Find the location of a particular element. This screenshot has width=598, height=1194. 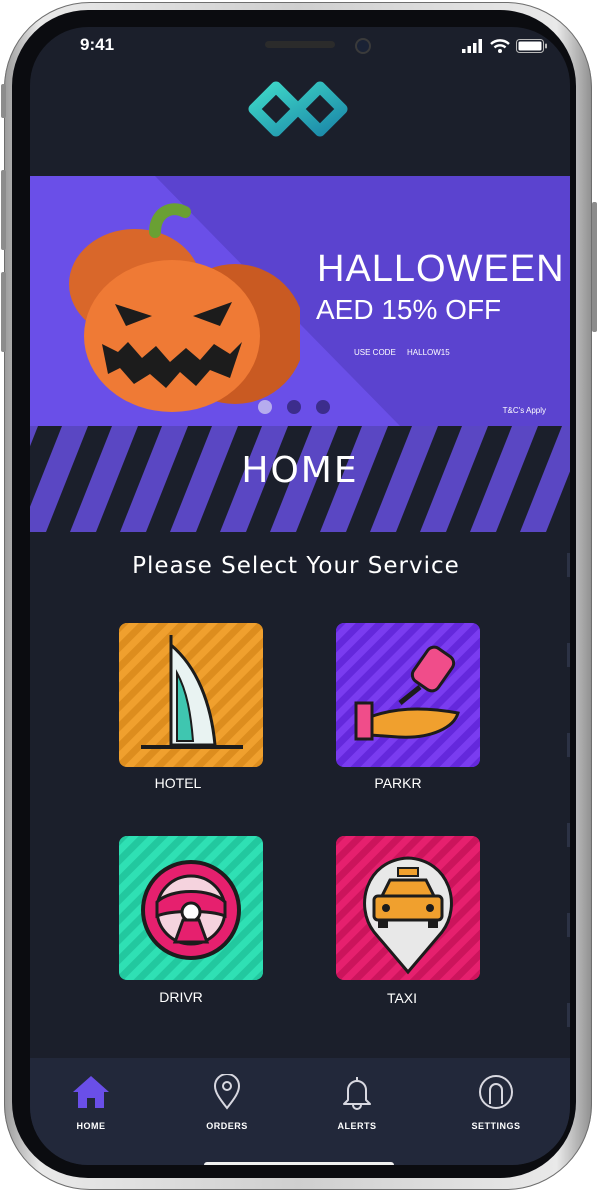

nav-alerts-label: ALERTS is located at coordinates (357, 1126).